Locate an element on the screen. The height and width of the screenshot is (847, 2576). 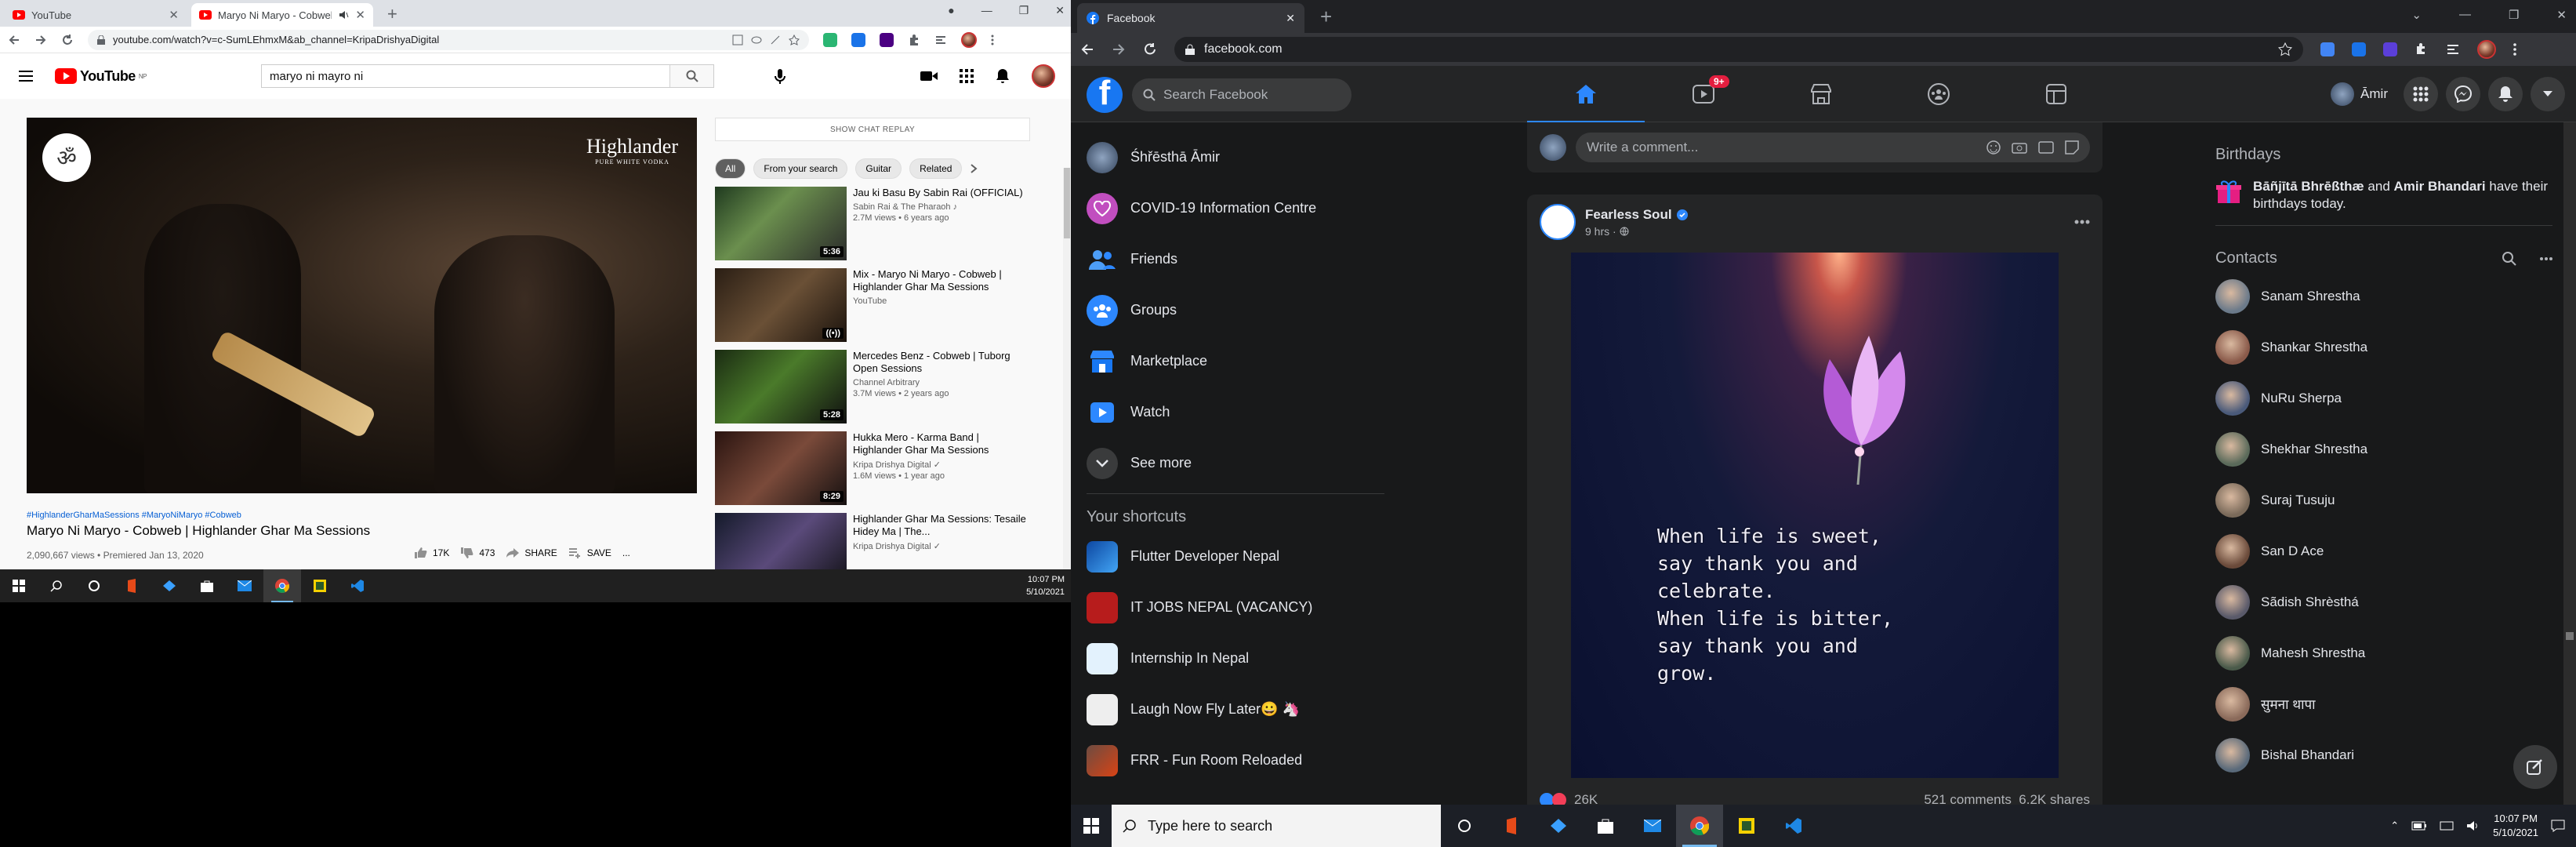
sidebar-item-profile: Śhřēsthā Āmir is located at coordinates (1235, 157).